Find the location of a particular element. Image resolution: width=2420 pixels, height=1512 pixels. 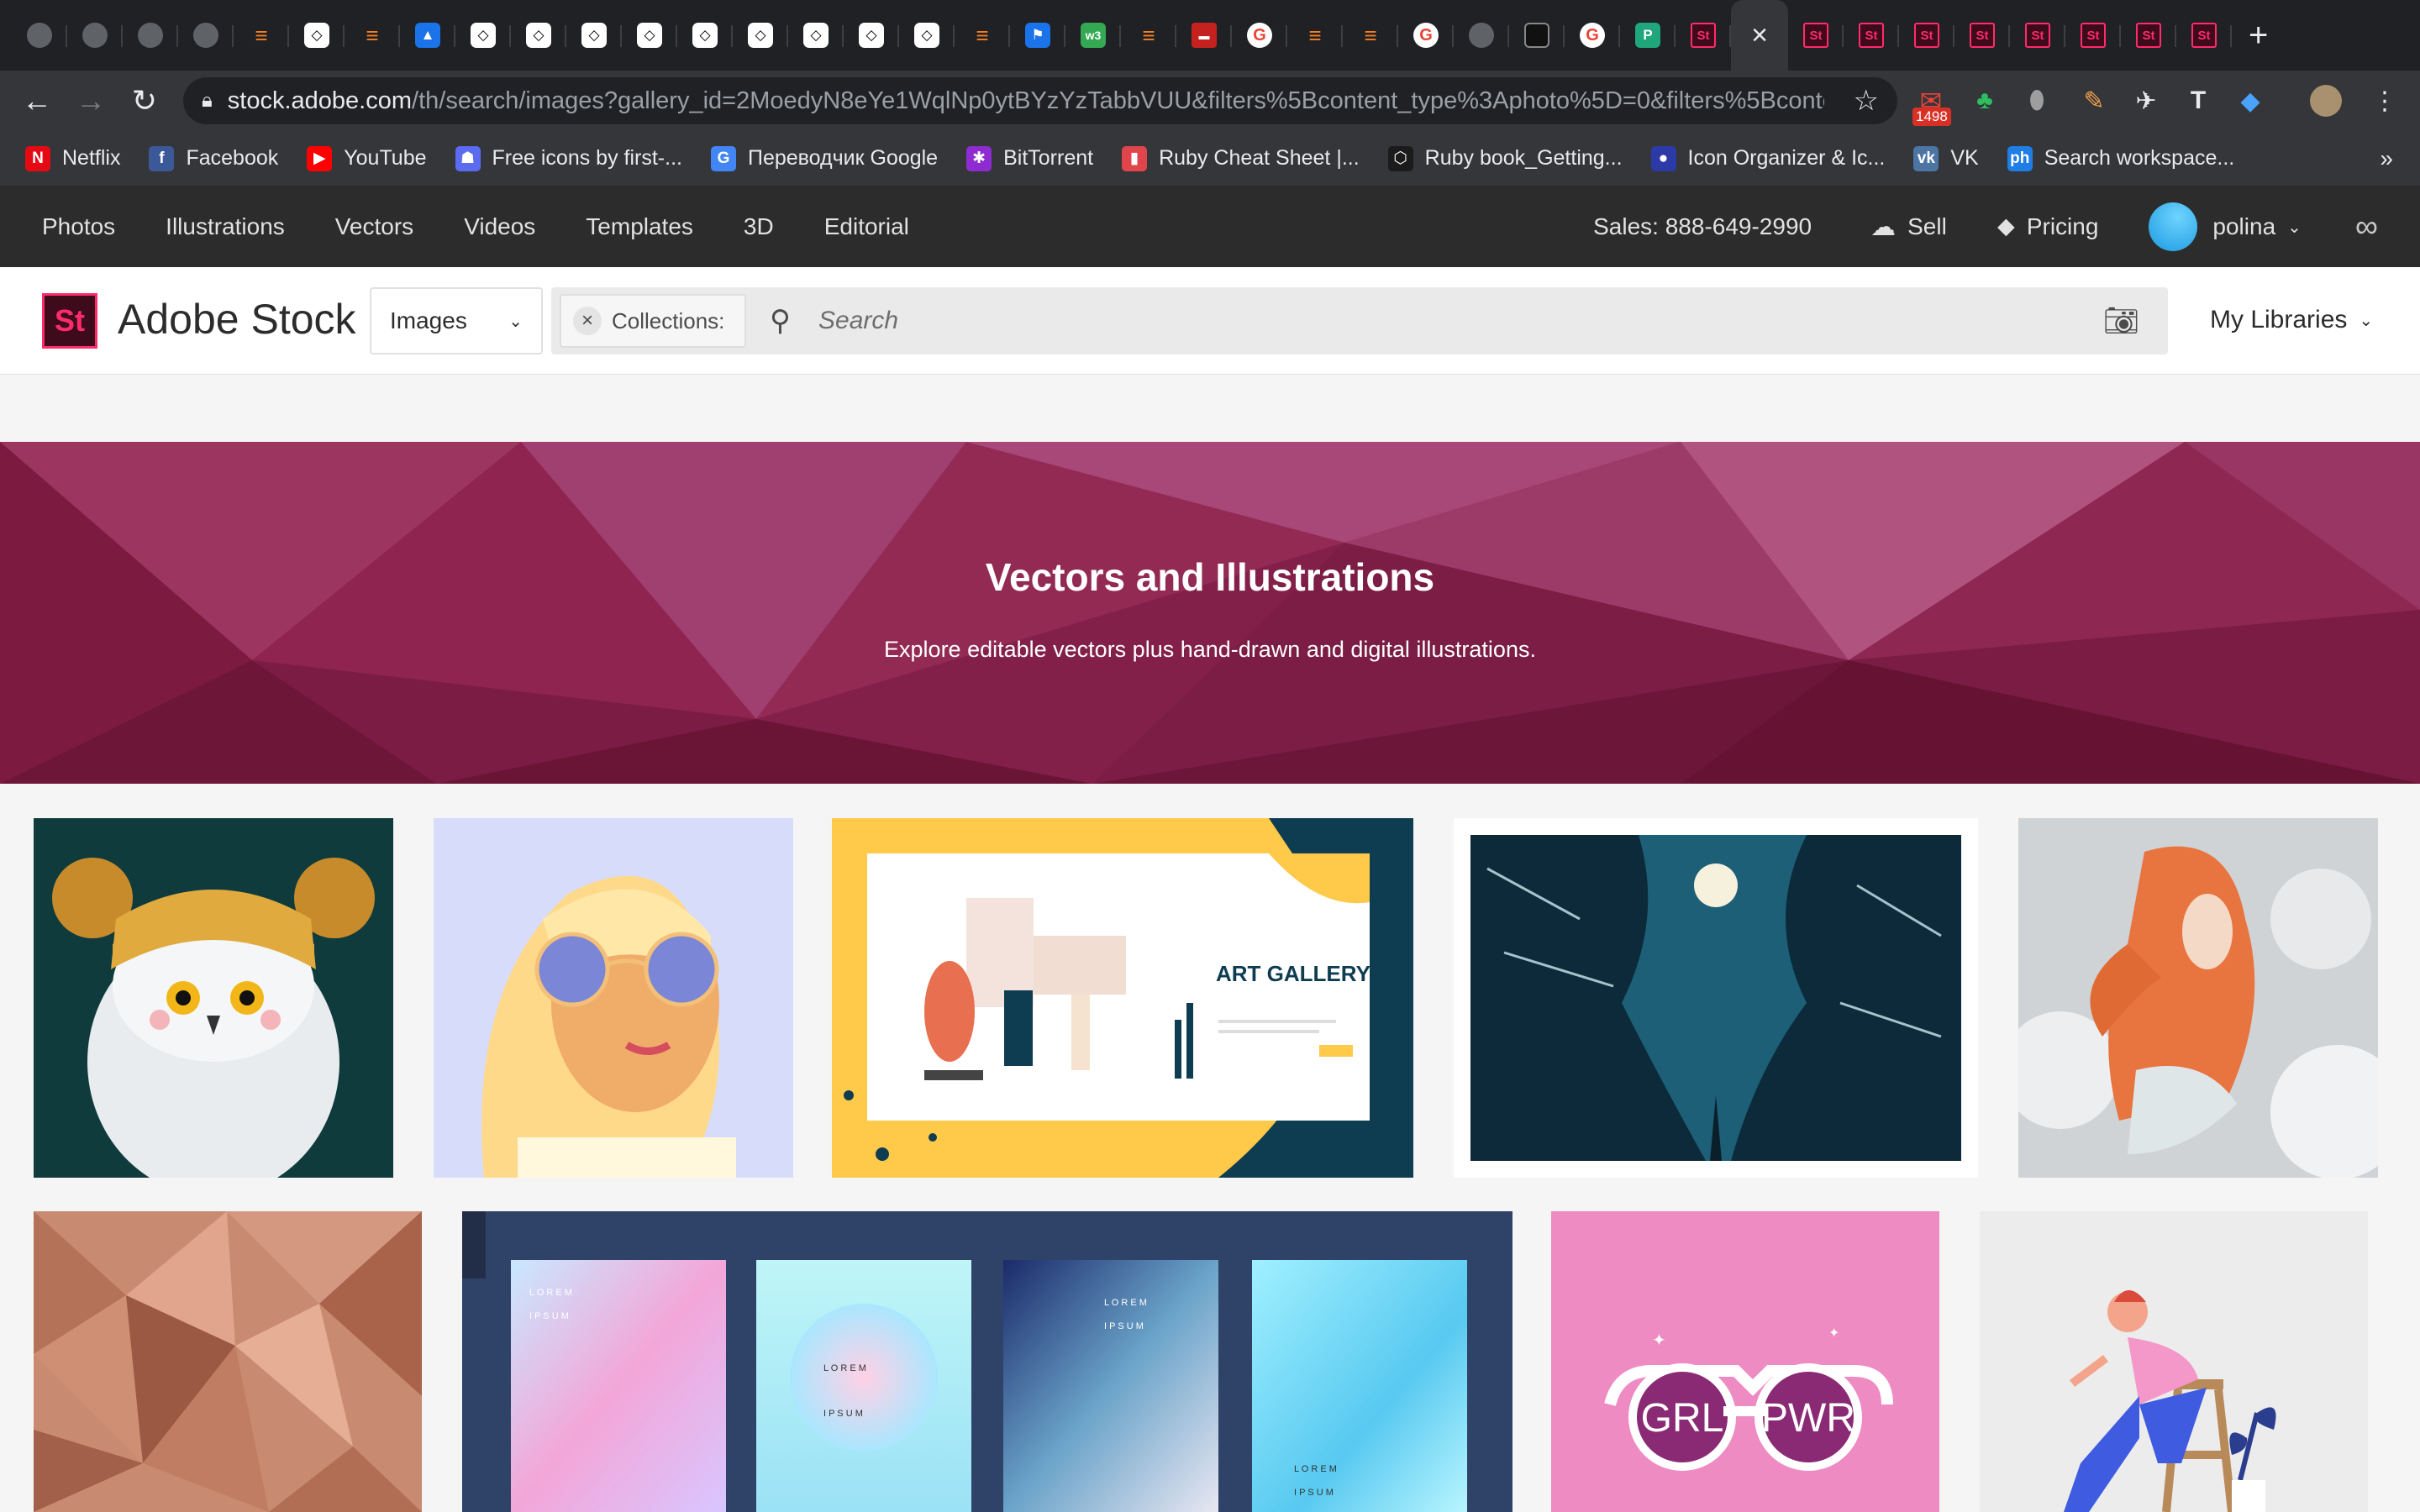

creative-cloud-icon: ∞ is located at coordinates (2366, 227).